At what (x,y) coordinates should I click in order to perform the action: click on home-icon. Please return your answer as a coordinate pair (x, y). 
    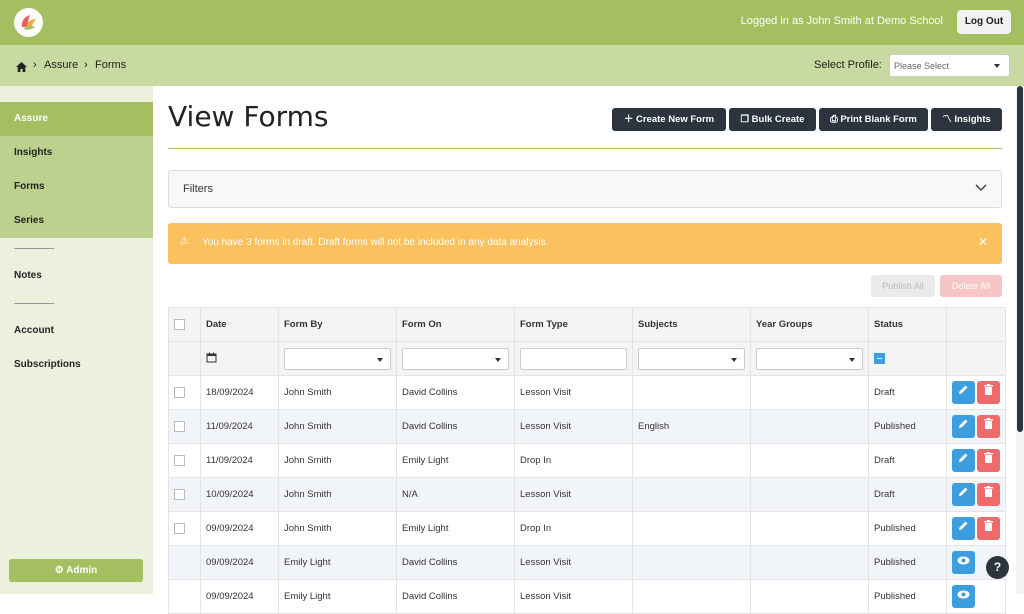
    Looking at the image, I should click on (21, 68).